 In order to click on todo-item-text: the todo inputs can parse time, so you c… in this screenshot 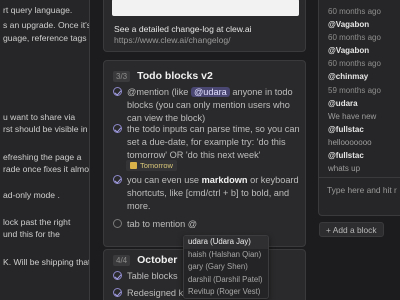, I will do `click(215, 142)`.